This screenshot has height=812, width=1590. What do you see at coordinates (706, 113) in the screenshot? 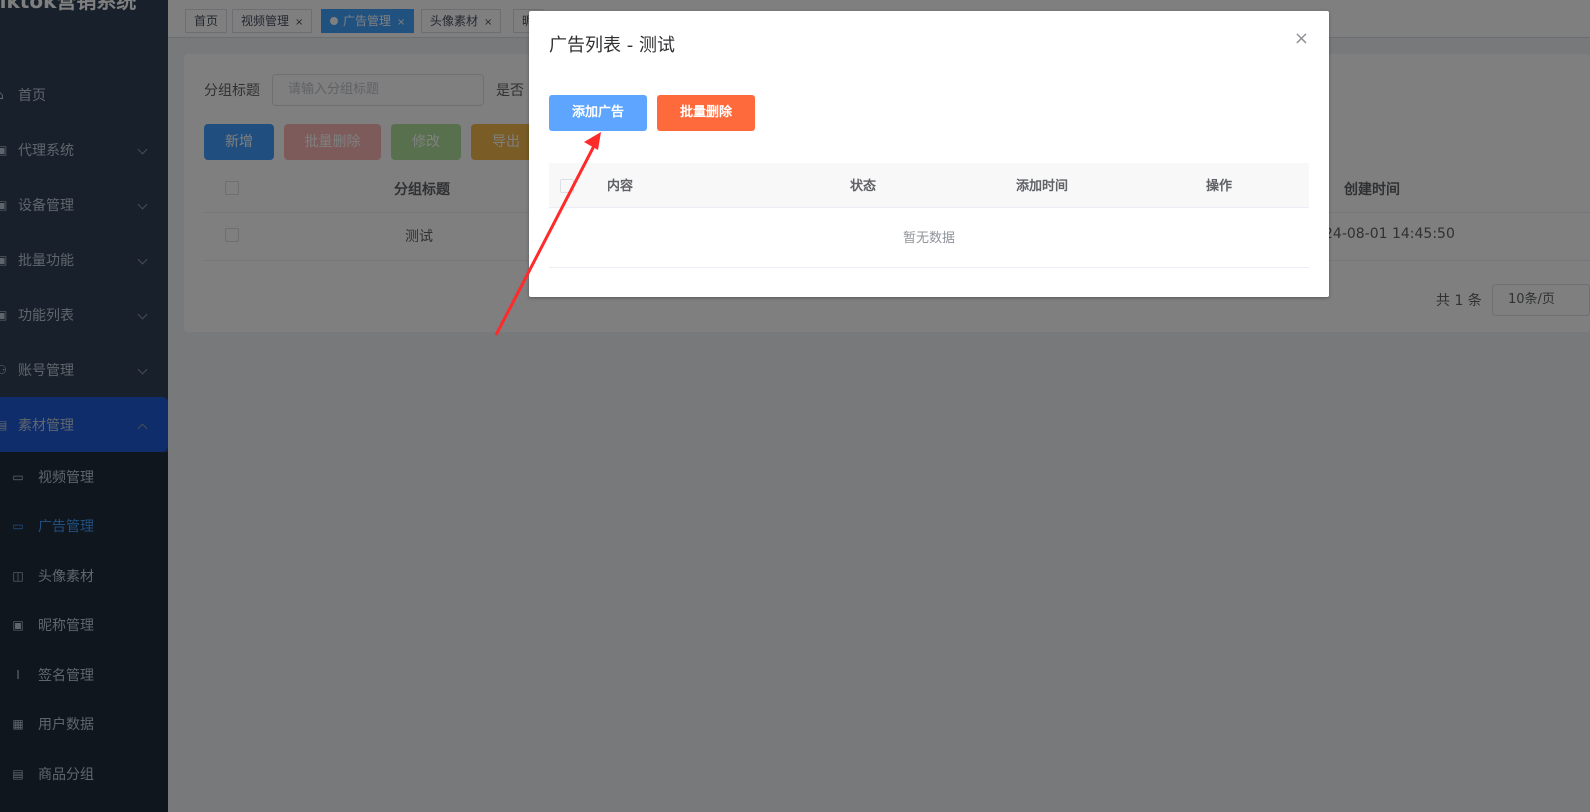
I see `dialog-batch-delete-button: 批量删除` at bounding box center [706, 113].